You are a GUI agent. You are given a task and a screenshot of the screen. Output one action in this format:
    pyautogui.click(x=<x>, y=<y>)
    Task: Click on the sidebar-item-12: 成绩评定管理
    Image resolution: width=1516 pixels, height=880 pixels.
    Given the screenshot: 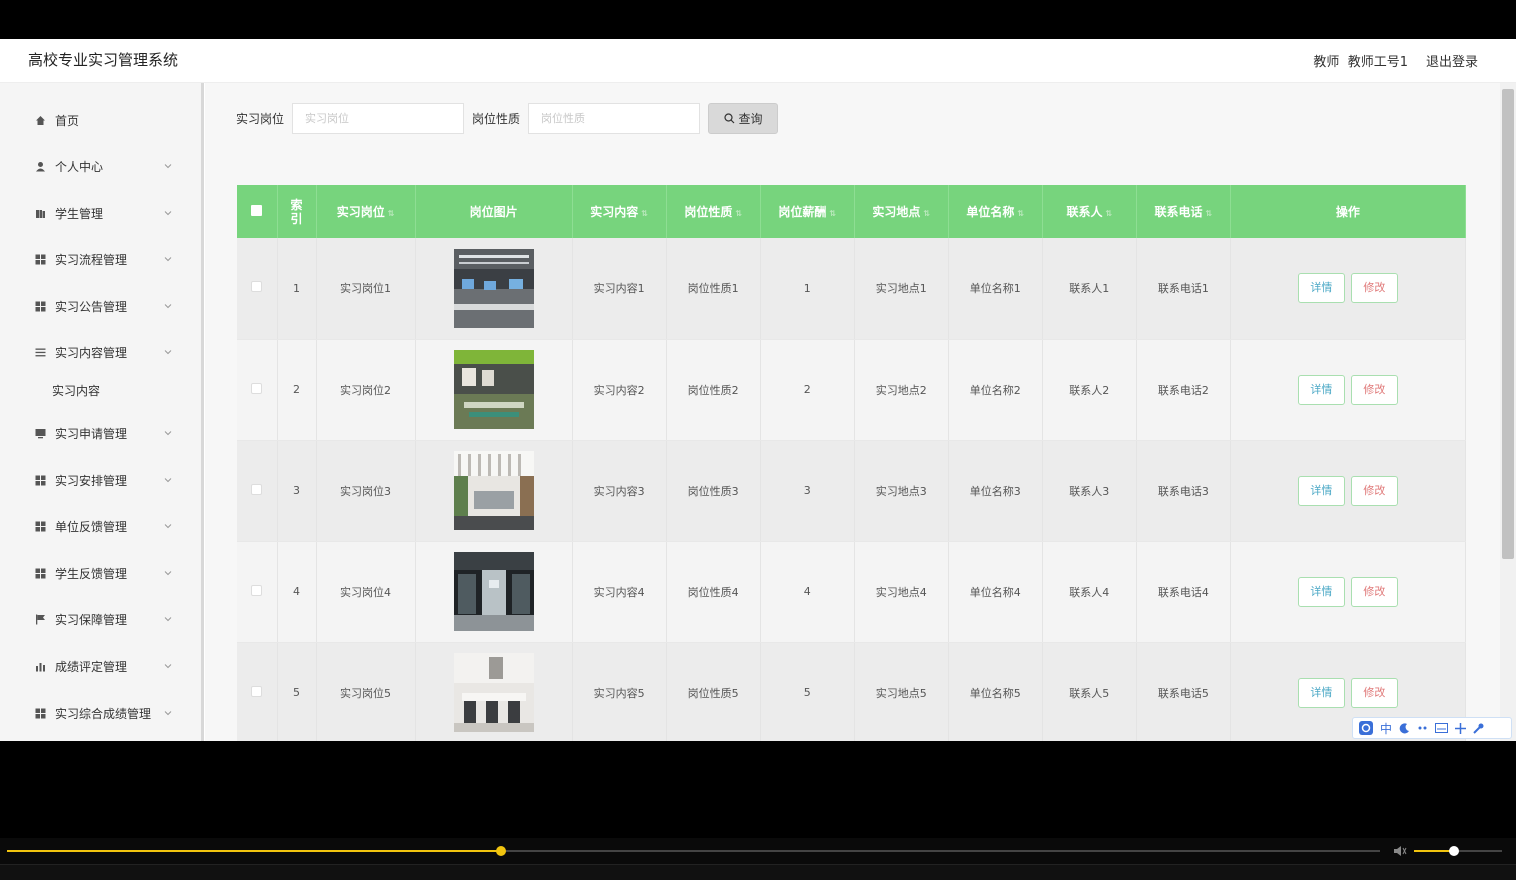 What is the action you would take?
    pyautogui.click(x=100, y=666)
    